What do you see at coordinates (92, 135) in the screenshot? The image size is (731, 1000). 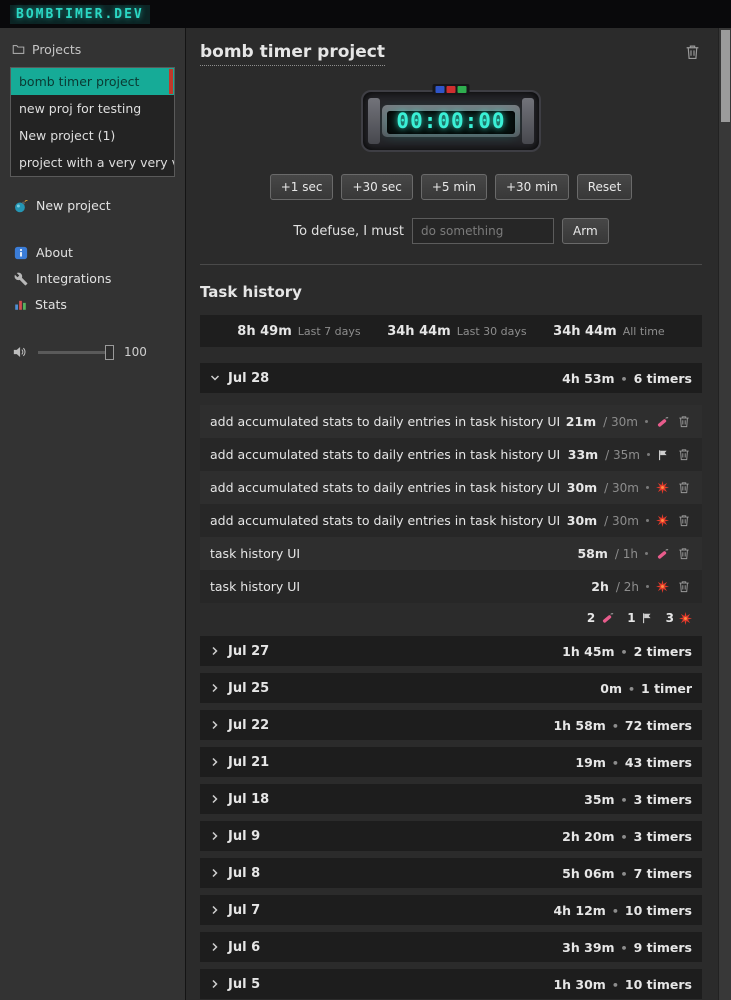 I see `project-item: New project (1)` at bounding box center [92, 135].